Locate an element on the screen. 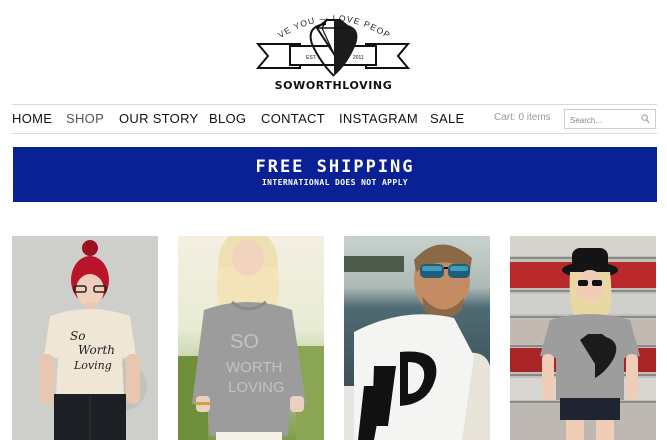  nav-item-contact: CONTACT is located at coordinates (293, 118).